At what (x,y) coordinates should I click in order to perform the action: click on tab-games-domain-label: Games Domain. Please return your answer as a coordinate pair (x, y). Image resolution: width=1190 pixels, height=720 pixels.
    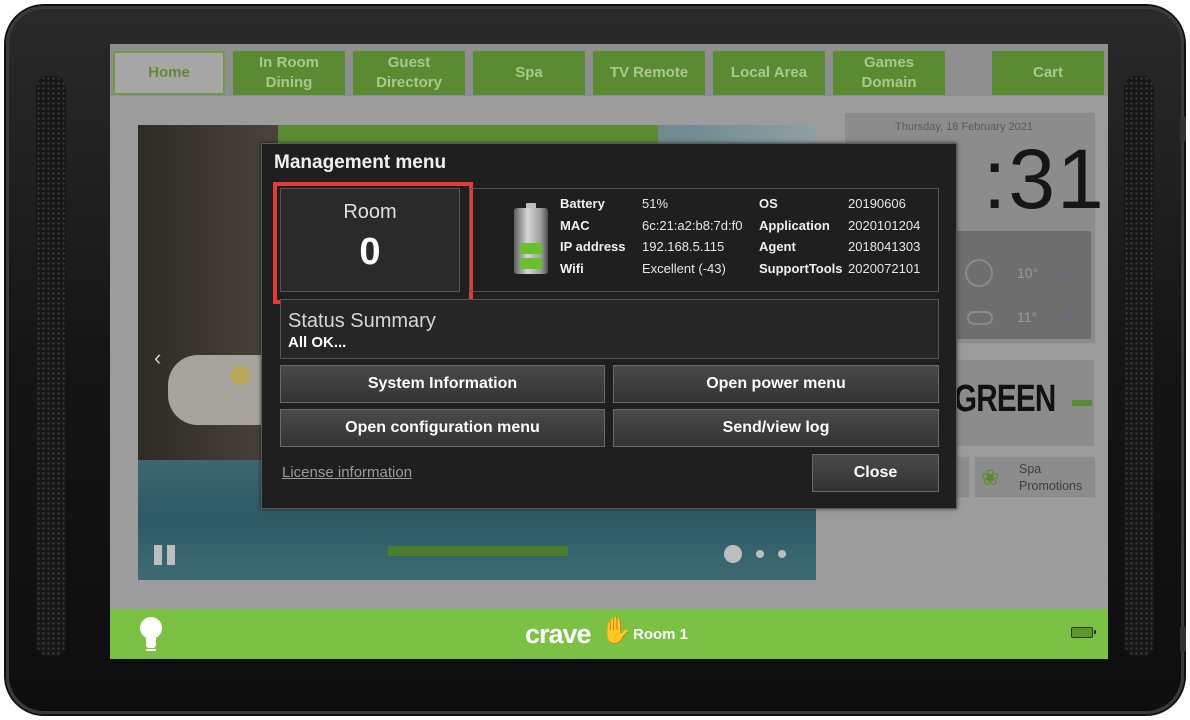
    Looking at the image, I should click on (889, 72).